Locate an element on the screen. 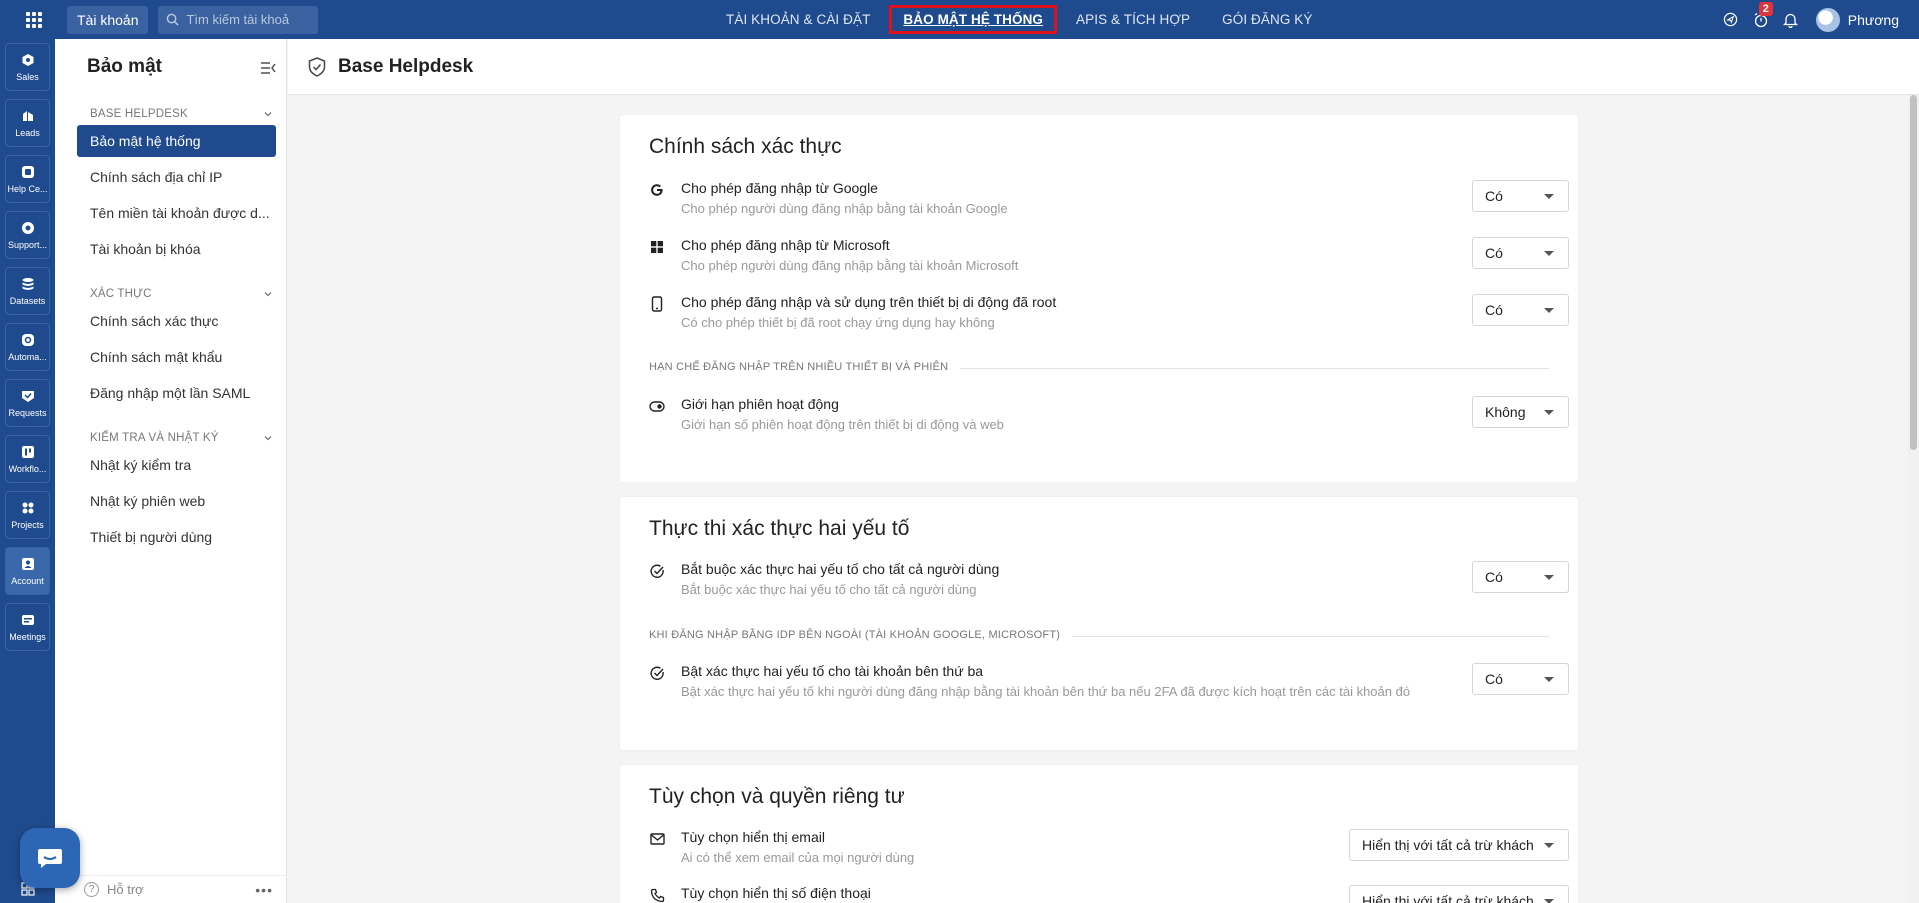  enforce-2fa-select: Có is located at coordinates (1520, 577).